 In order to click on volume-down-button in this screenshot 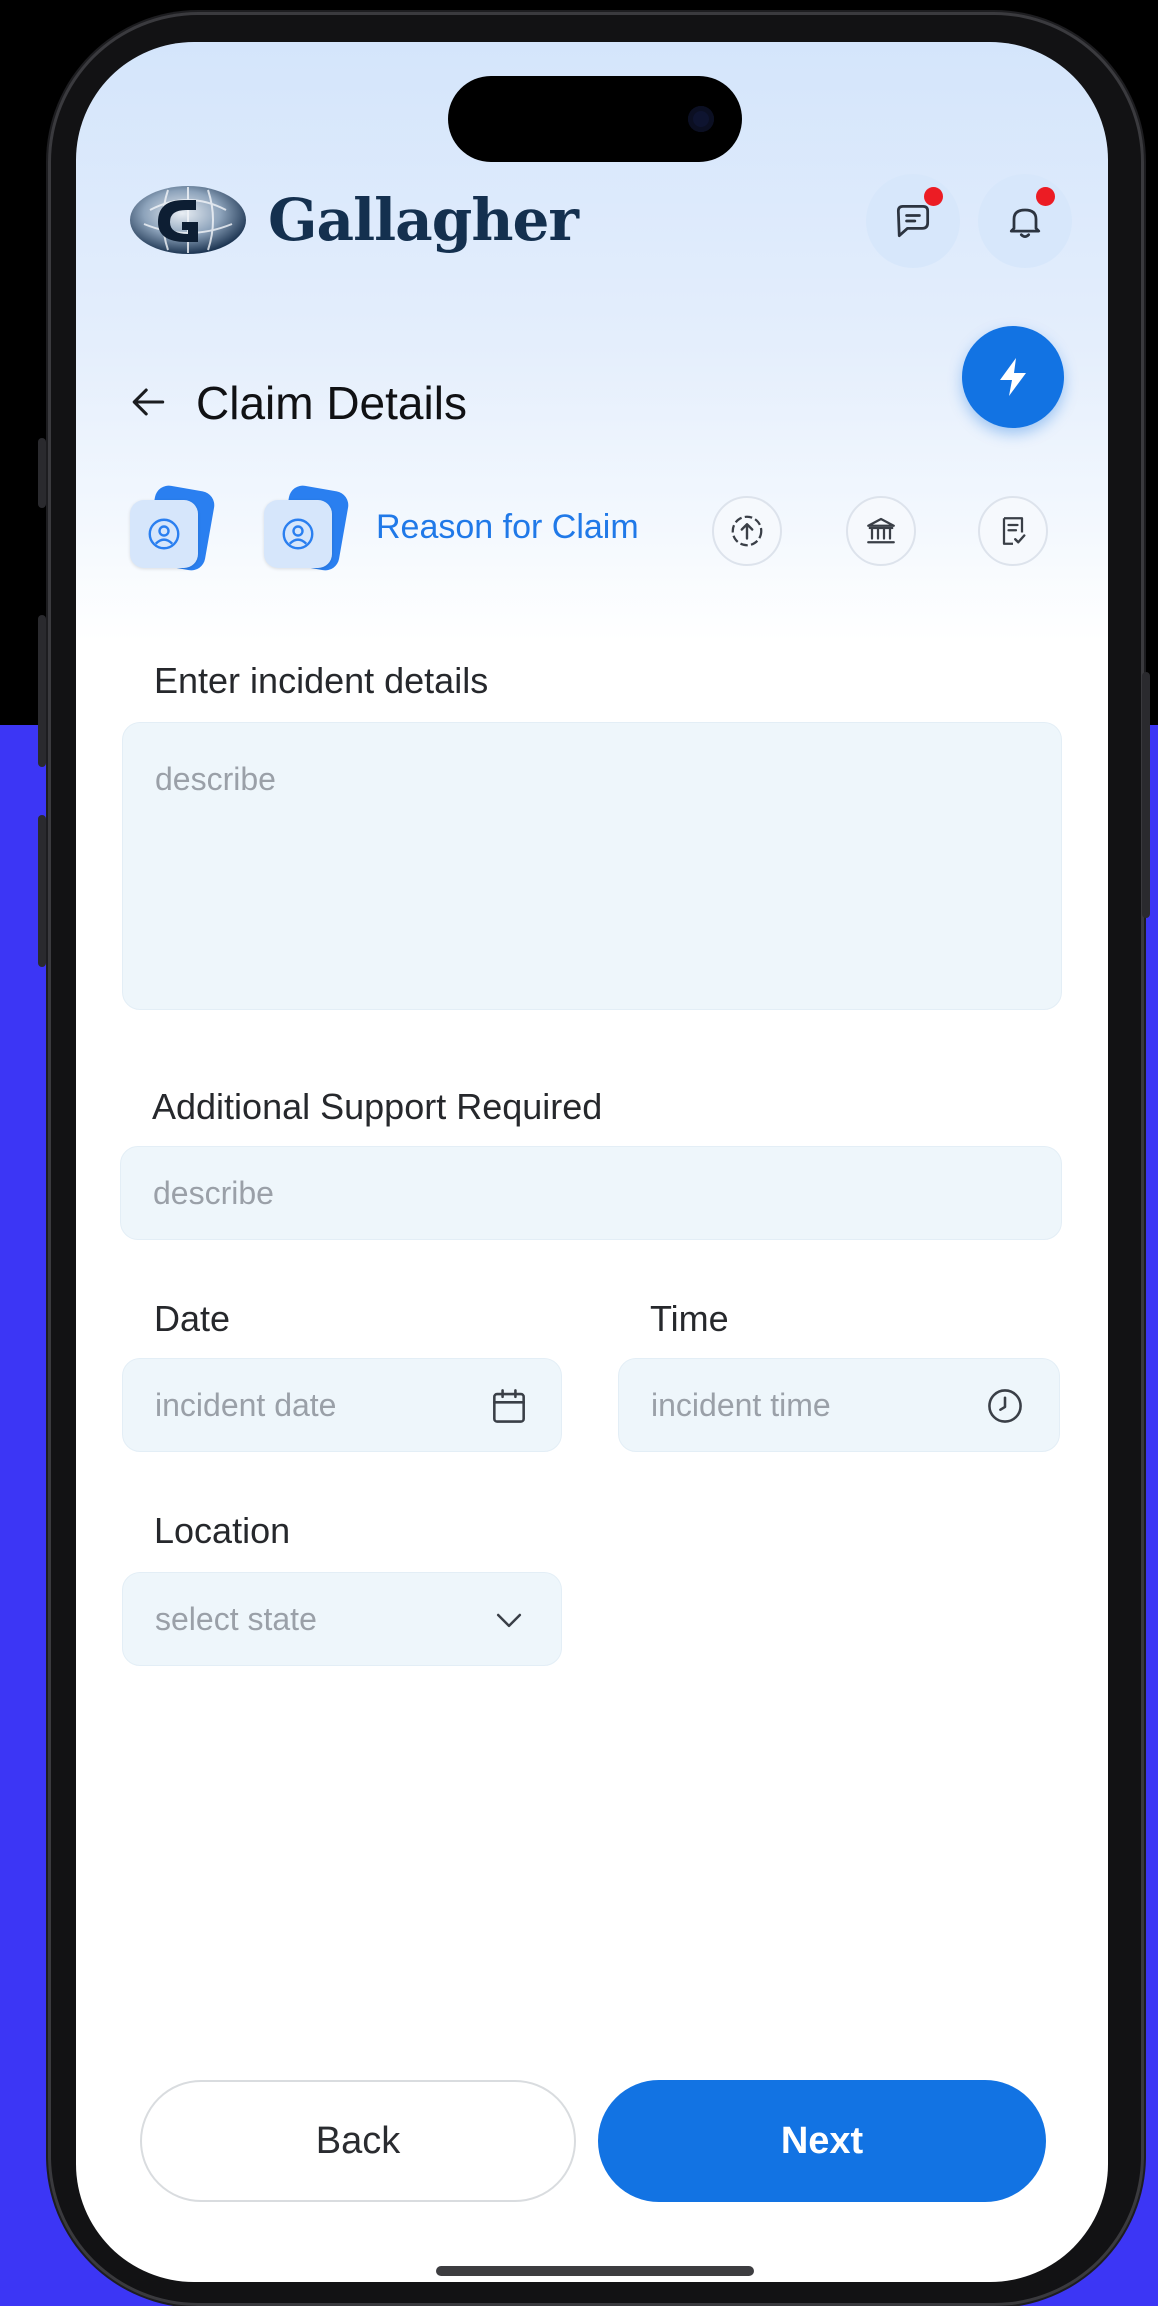, I will do `click(42, 891)`.